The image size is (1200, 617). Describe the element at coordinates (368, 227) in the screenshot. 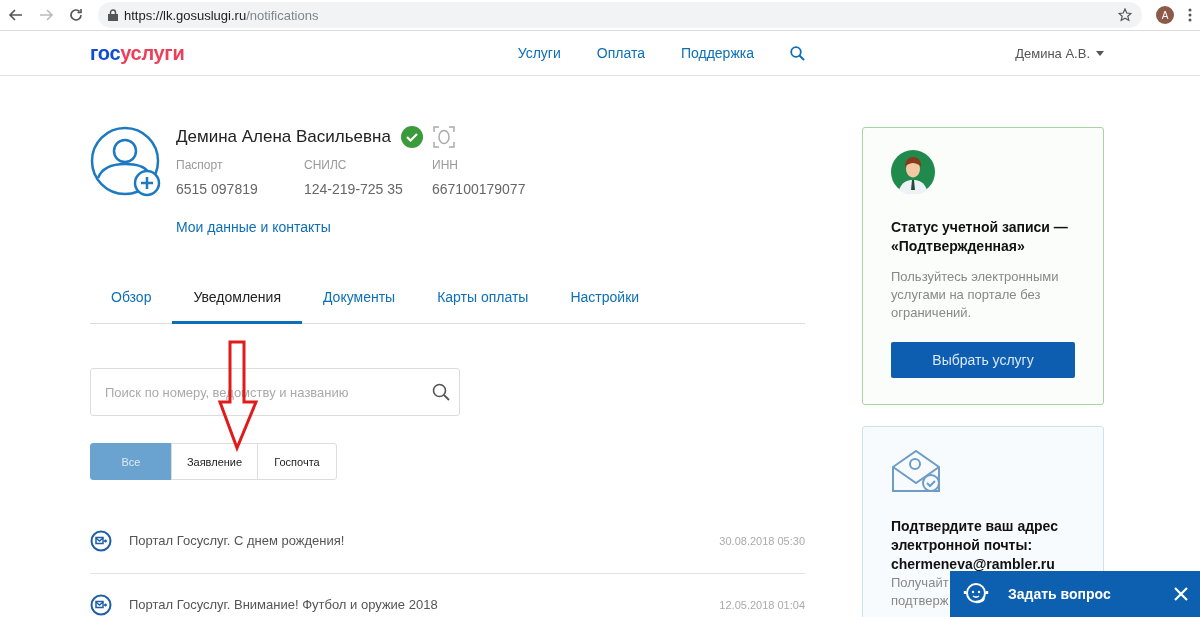

I see `contacts-link: Мои данные и контакты` at that location.